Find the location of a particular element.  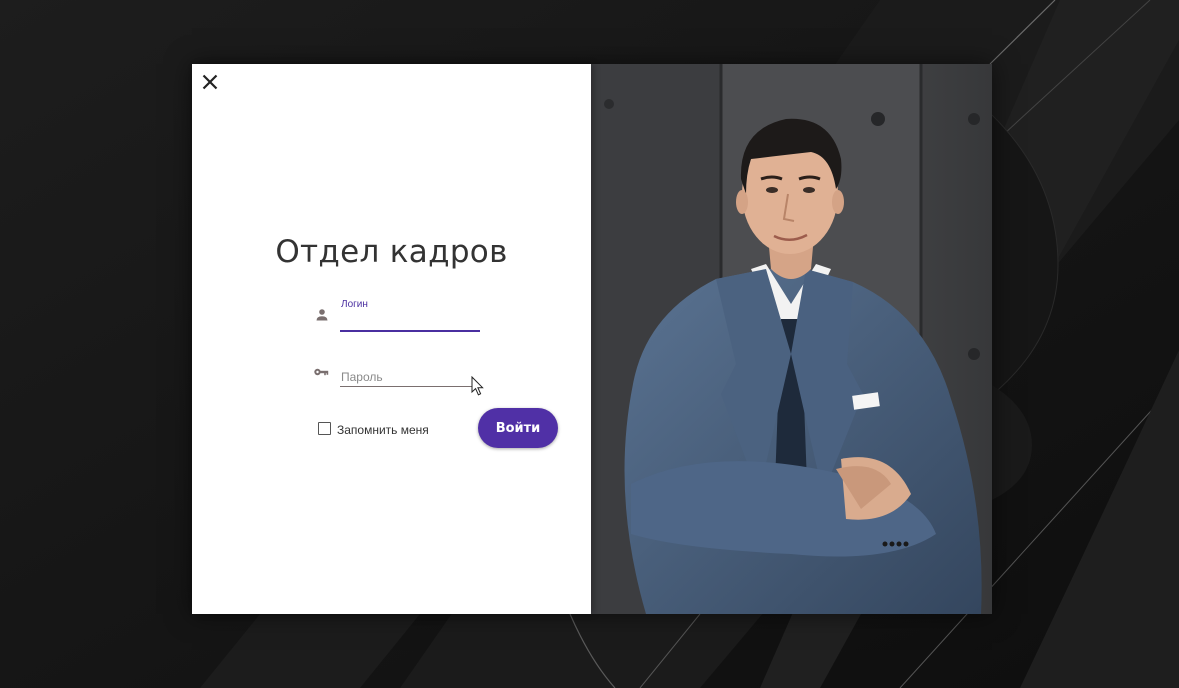

login-label: Логин is located at coordinates (354, 304).